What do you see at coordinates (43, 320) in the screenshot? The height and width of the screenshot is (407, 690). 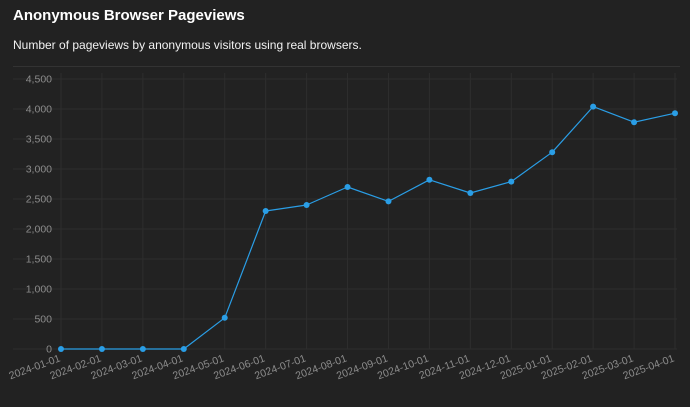 I see `y-tick-label: 500` at bounding box center [43, 320].